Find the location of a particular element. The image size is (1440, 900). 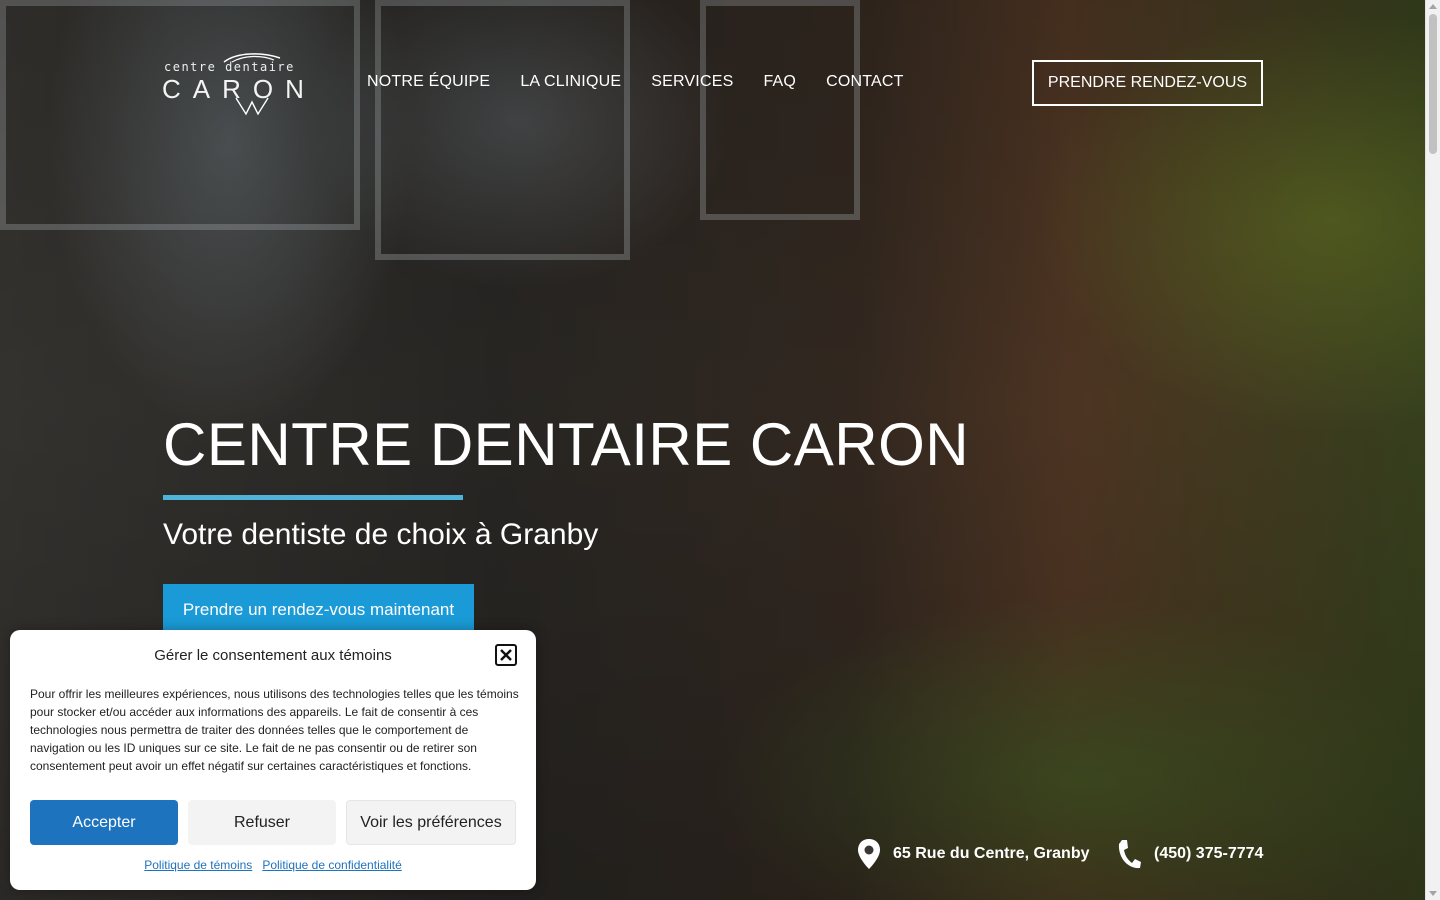

scroll-down-arrow-icon is located at coordinates (1433, 893).